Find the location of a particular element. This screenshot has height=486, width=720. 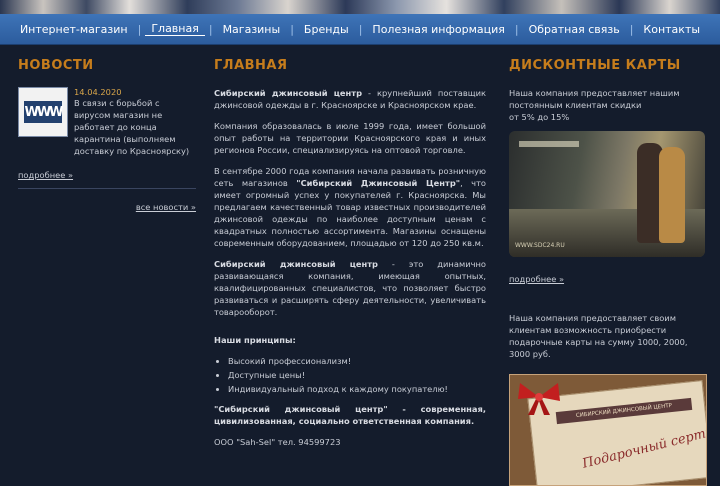

news-thumbnail: WWW is located at coordinates (43, 112).